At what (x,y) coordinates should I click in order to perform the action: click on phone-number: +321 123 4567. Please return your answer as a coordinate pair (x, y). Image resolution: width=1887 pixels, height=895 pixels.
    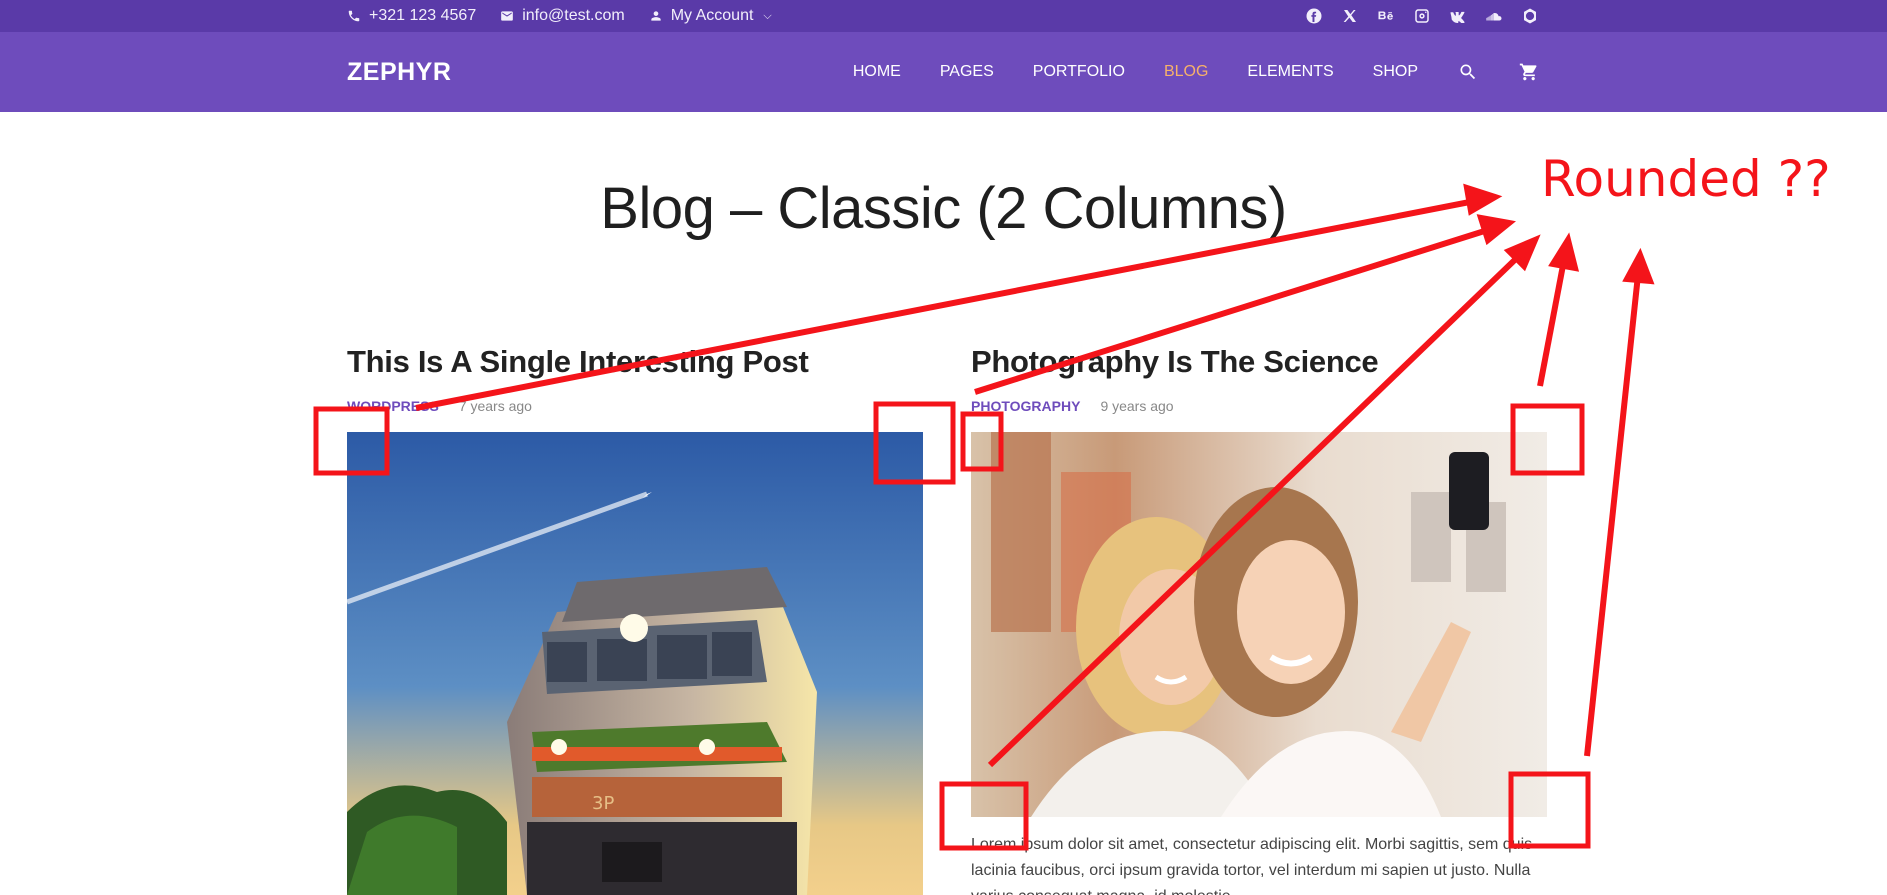
    Looking at the image, I should click on (423, 15).